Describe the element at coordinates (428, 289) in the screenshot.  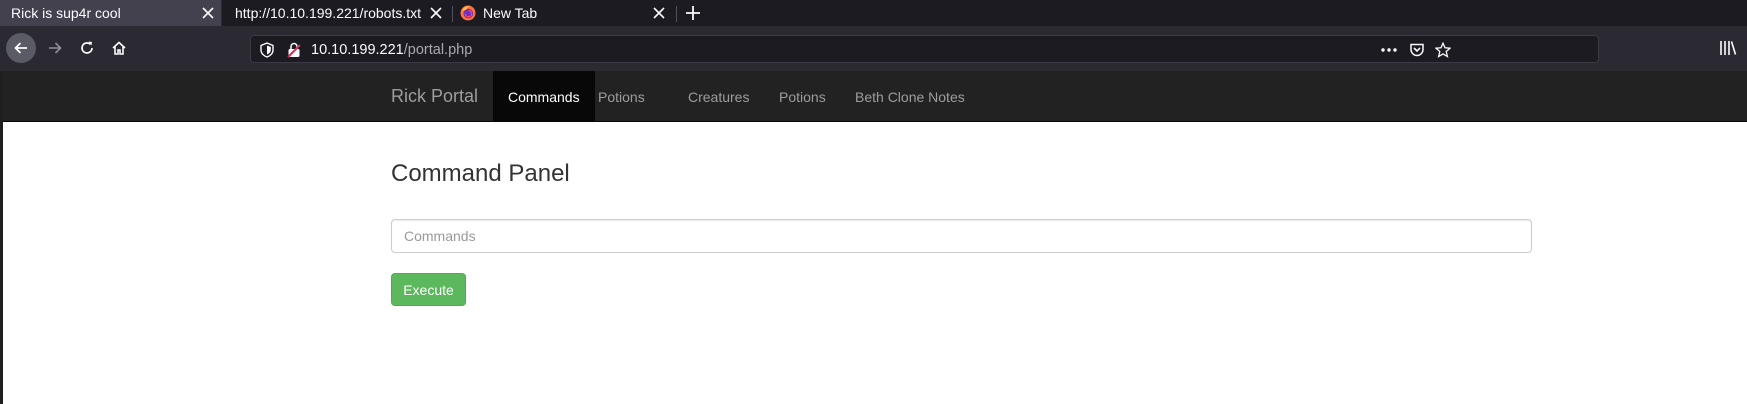
I see `execute-button: Execute` at that location.